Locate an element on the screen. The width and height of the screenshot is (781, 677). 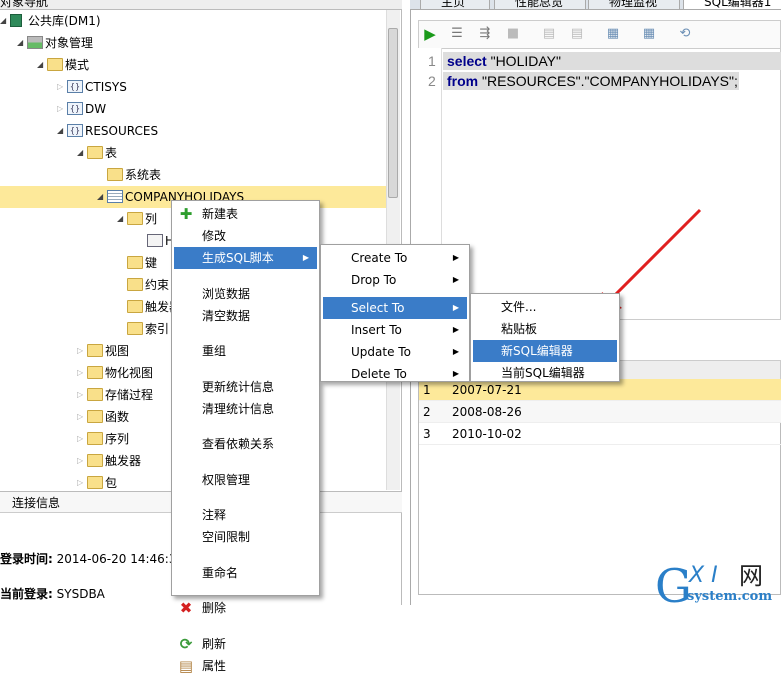
table-row: 2 2008-08-26 is located at coordinates (600, 412).